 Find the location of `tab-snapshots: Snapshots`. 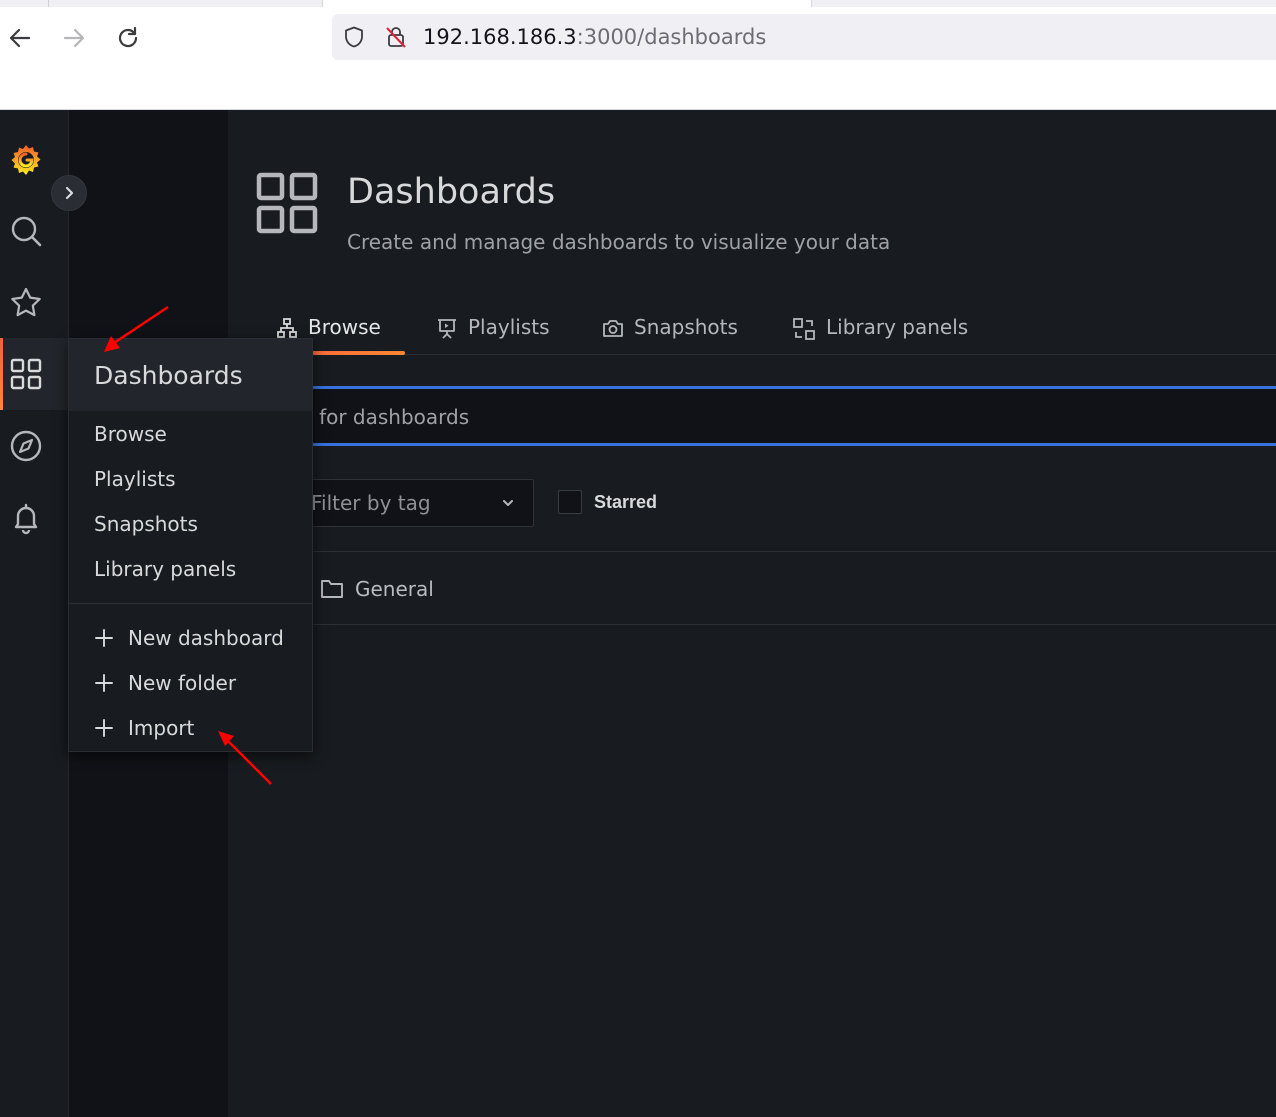

tab-snapshots: Snapshots is located at coordinates (670, 335).